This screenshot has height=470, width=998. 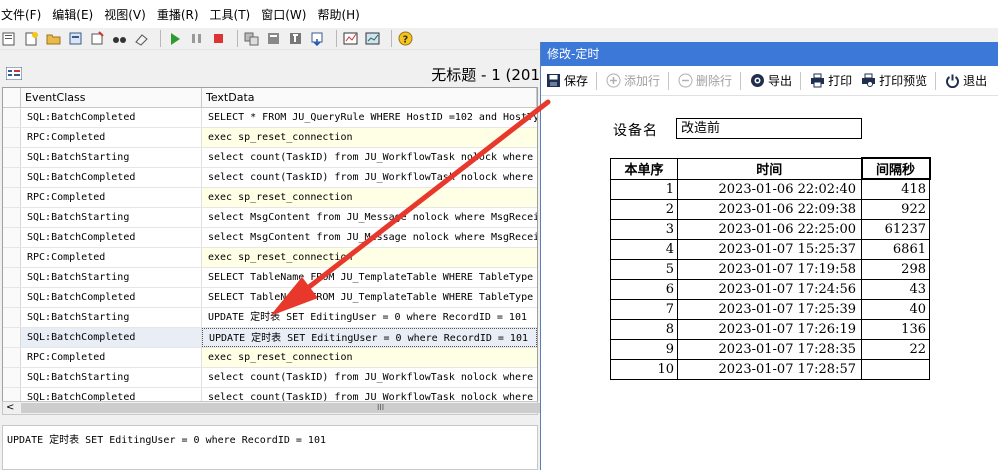 I want to click on pause-icon, so click(x=196, y=38).